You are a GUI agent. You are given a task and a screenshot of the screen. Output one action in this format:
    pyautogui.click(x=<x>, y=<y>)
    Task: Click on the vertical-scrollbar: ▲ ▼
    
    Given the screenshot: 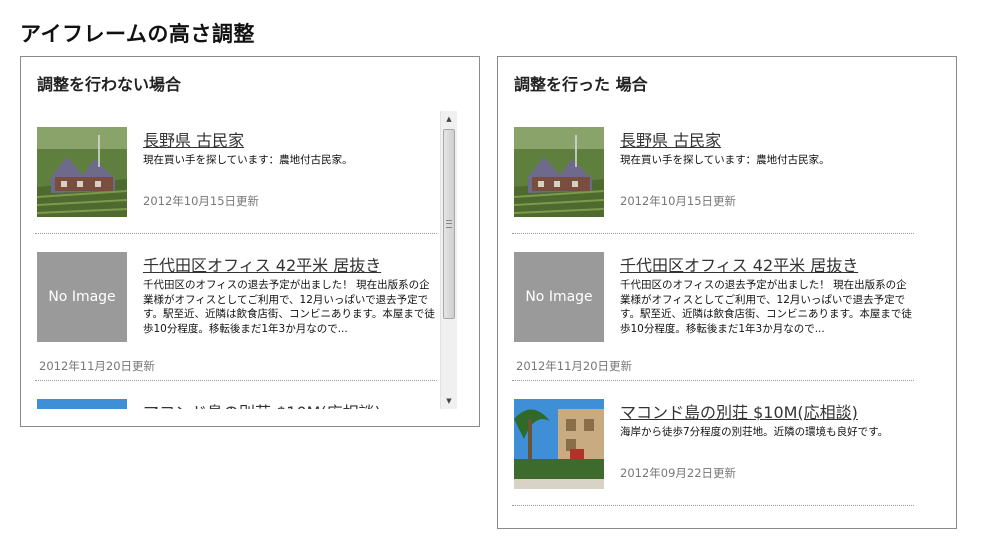 What is the action you would take?
    pyautogui.click(x=448, y=260)
    